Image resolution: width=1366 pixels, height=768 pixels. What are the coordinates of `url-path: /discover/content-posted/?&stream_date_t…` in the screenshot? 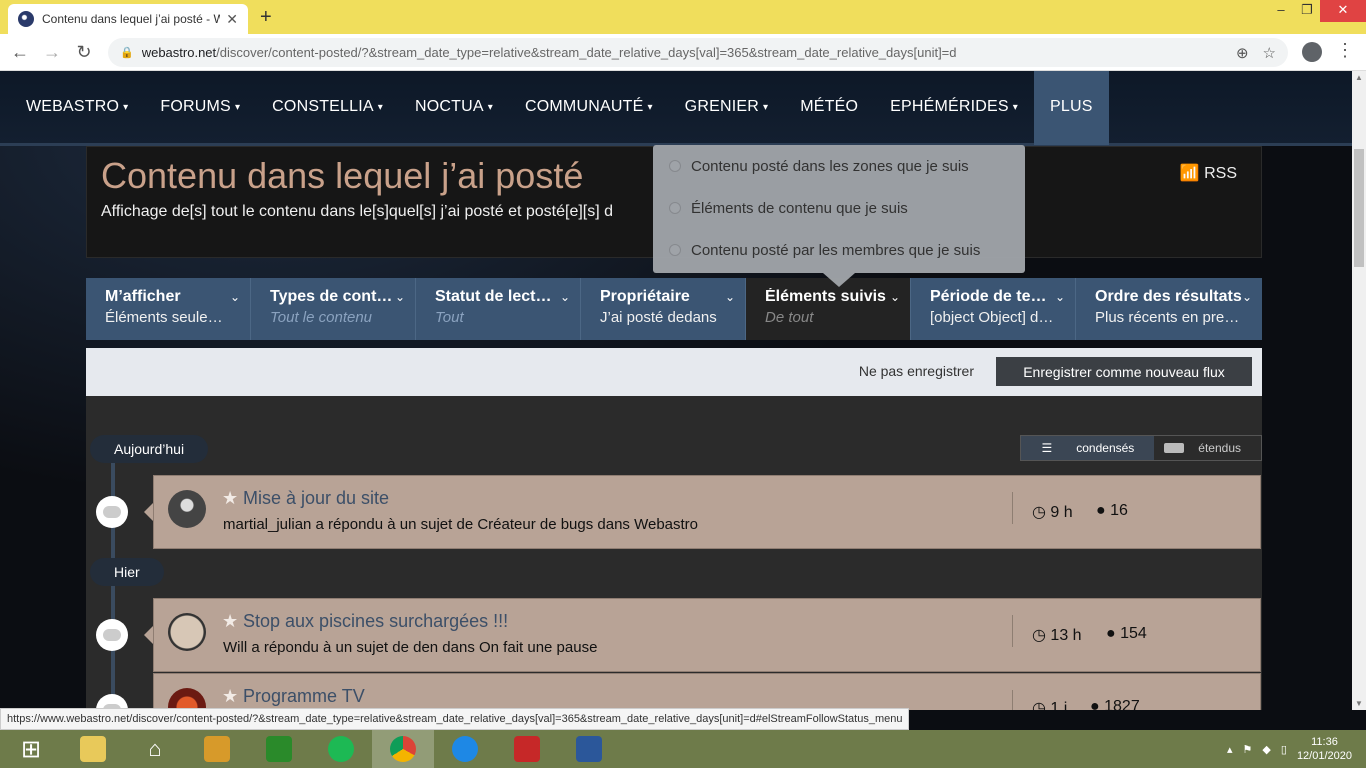 It's located at (586, 52).